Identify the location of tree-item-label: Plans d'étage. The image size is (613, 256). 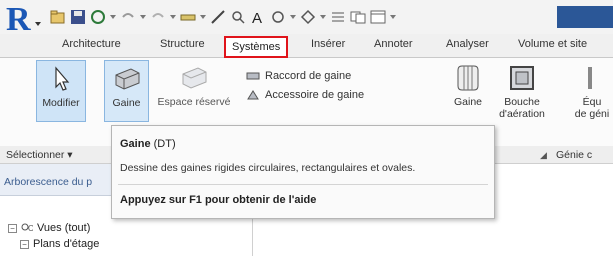
(66, 244).